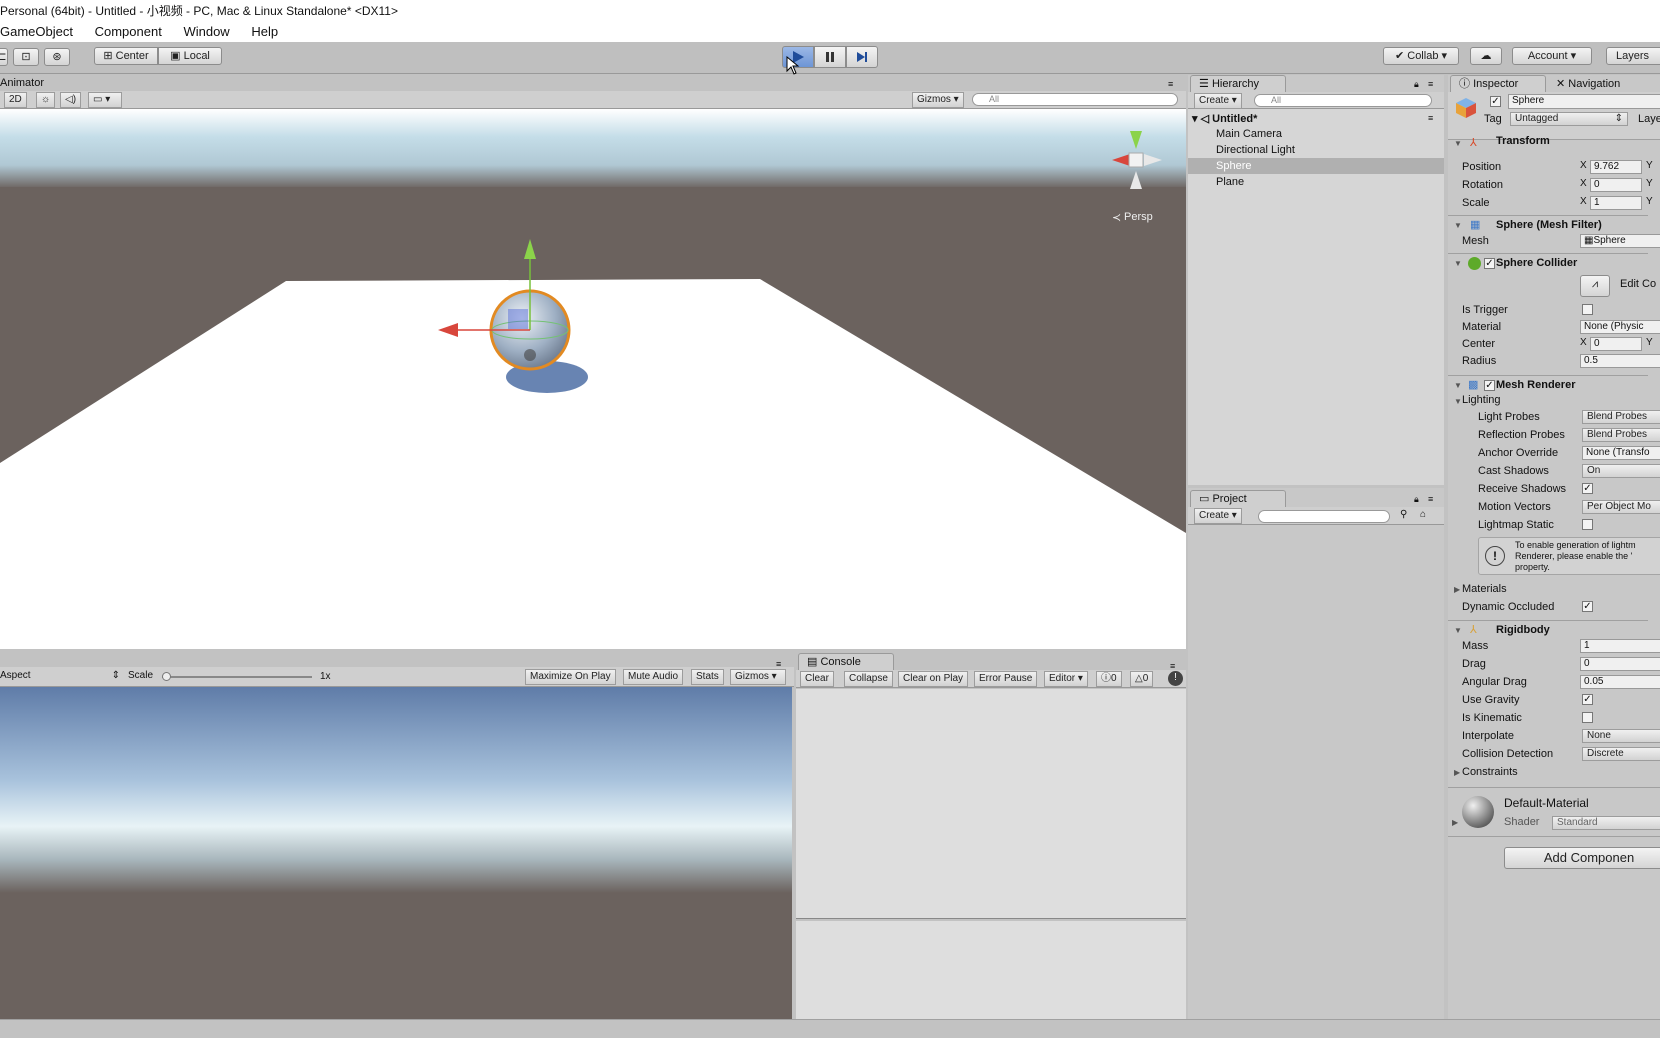 The image size is (1660, 1038). Describe the element at coordinates (1175, 678) in the screenshot. I see `error-filter-icon: !` at that location.